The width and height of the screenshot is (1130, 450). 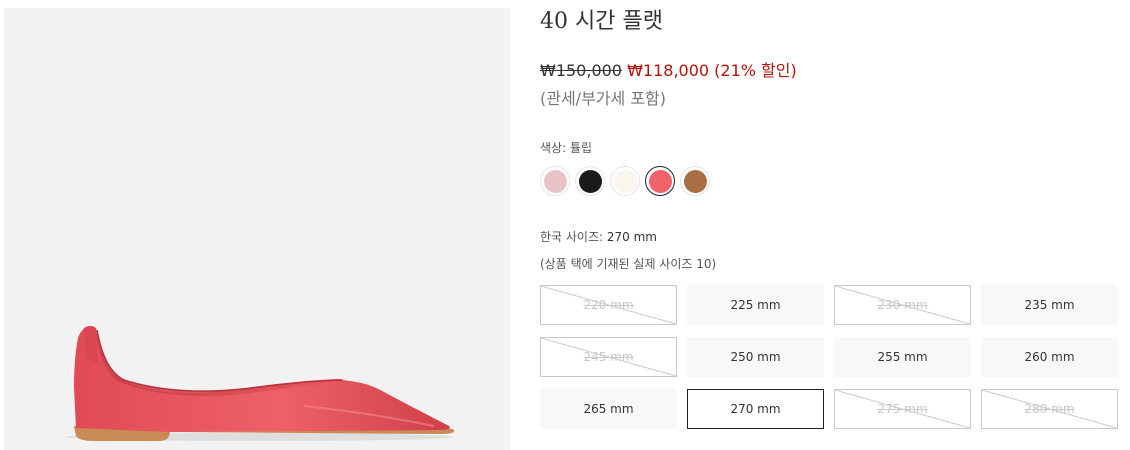 I want to click on size-option-220-mm: 220 mm, so click(x=608, y=305).